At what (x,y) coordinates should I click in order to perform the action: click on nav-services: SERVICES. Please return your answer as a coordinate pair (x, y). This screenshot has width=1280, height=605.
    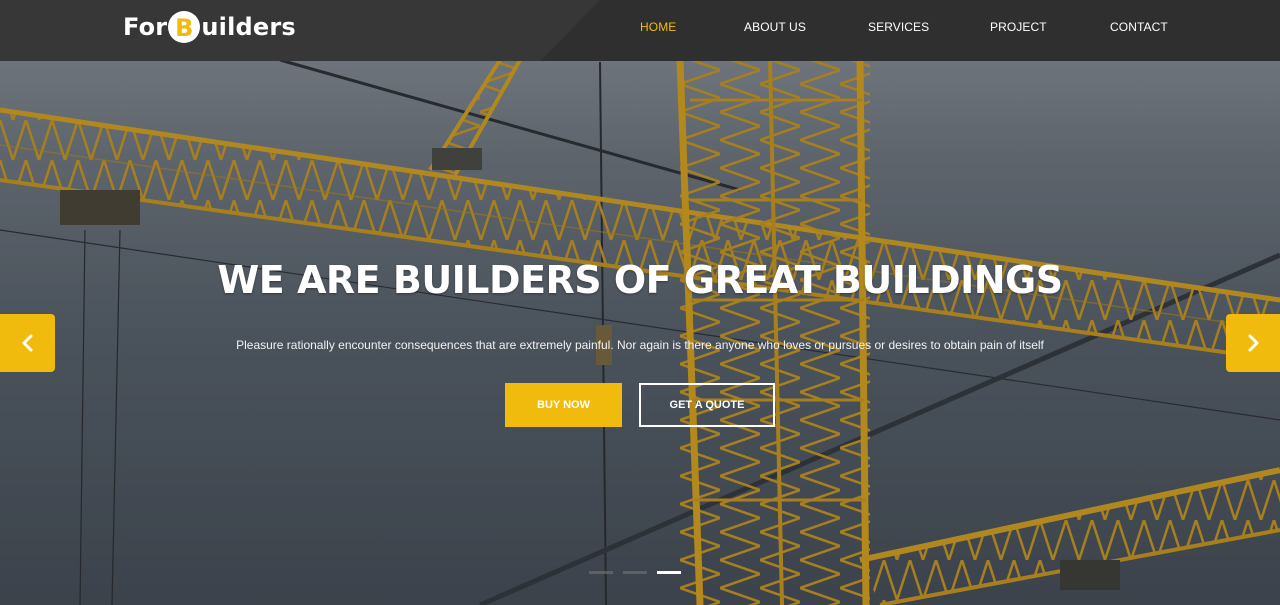
    Looking at the image, I should click on (898, 27).